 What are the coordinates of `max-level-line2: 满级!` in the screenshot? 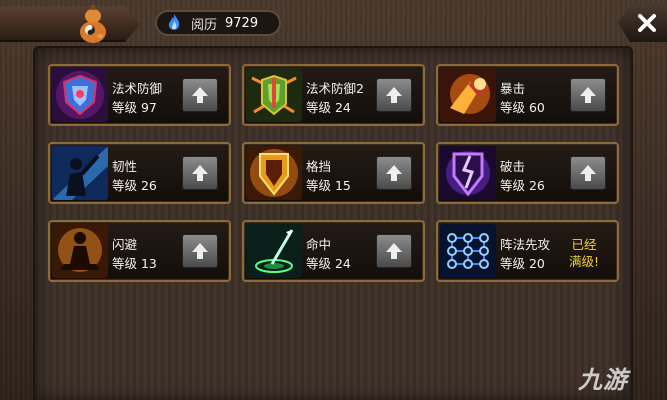 It's located at (584, 261).